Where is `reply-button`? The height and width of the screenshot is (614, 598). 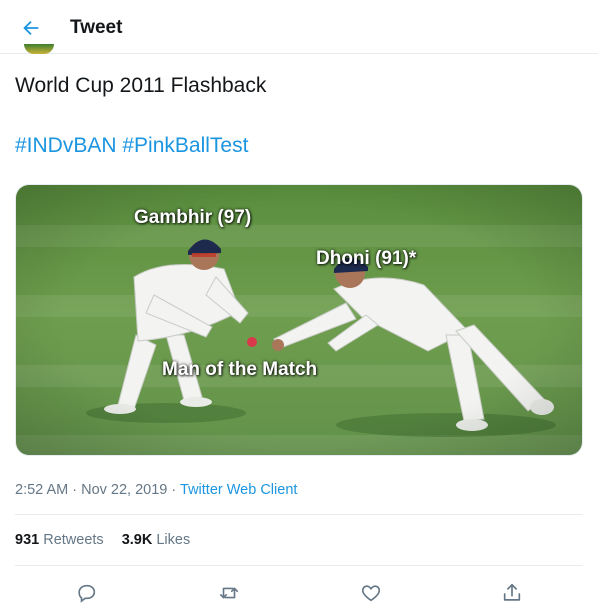 reply-button is located at coordinates (87, 593).